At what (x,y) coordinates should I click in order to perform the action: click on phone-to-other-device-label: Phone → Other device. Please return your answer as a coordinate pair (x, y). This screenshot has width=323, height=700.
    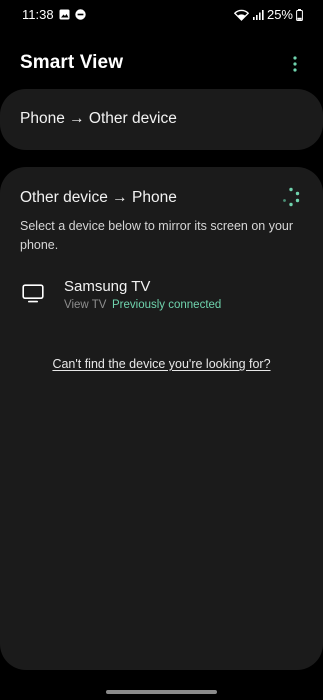
    Looking at the image, I should click on (98, 118).